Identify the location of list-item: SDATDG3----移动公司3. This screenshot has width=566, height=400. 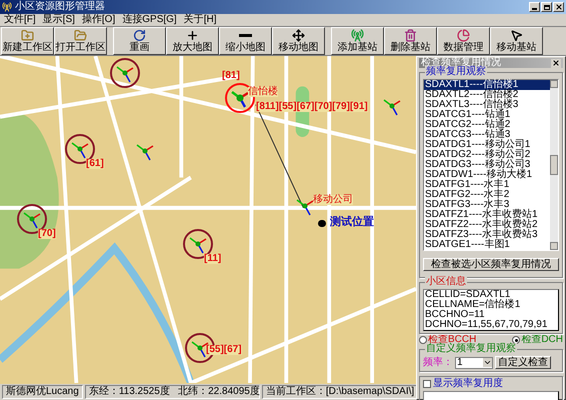
(487, 165).